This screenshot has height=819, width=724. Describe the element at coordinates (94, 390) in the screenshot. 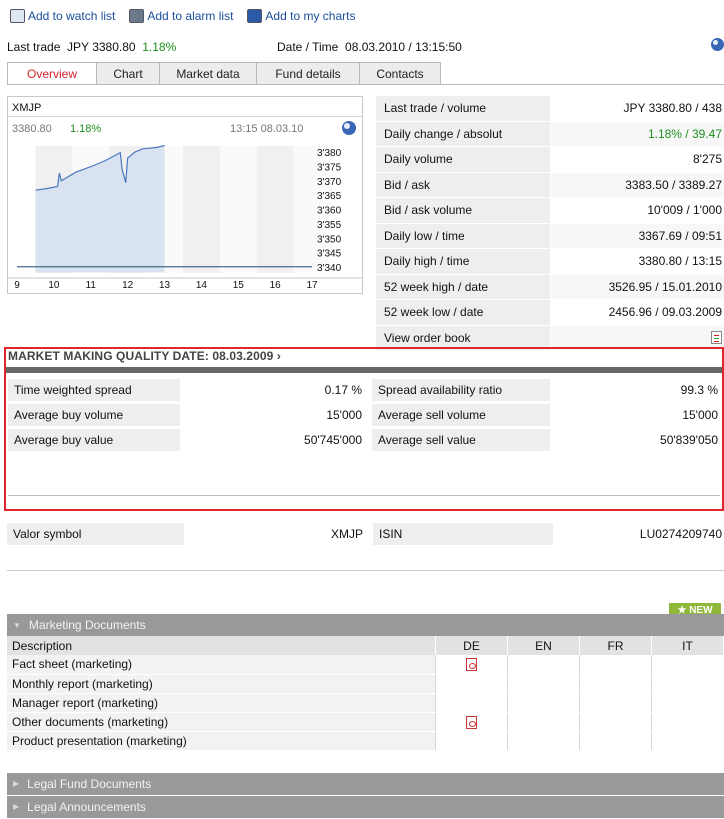

I see `mmq-label: Time weighted spread` at that location.